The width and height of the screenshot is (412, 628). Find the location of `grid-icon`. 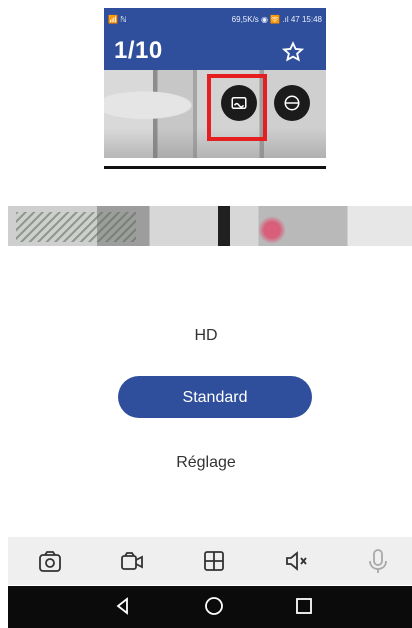

grid-icon is located at coordinates (214, 561).